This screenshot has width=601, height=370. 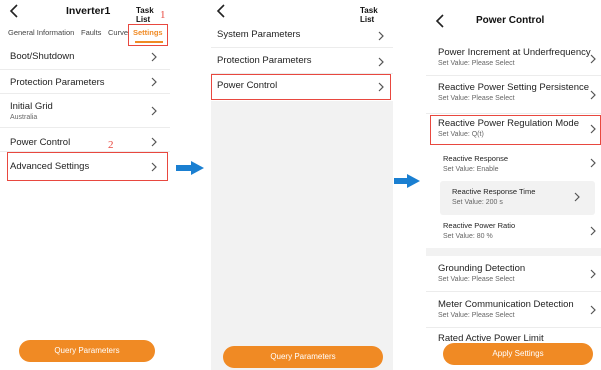 I want to click on list-item-reactive-power-ratio: Reactive Power Ratio Set Value: 80 %, so click(x=513, y=232).